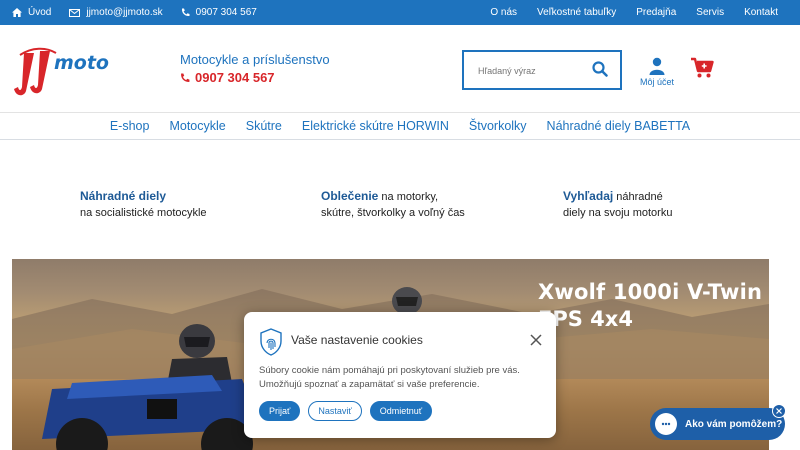 This screenshot has width=800, height=450. Describe the element at coordinates (271, 342) in the screenshot. I see `fingerprint-shield-icon` at that location.